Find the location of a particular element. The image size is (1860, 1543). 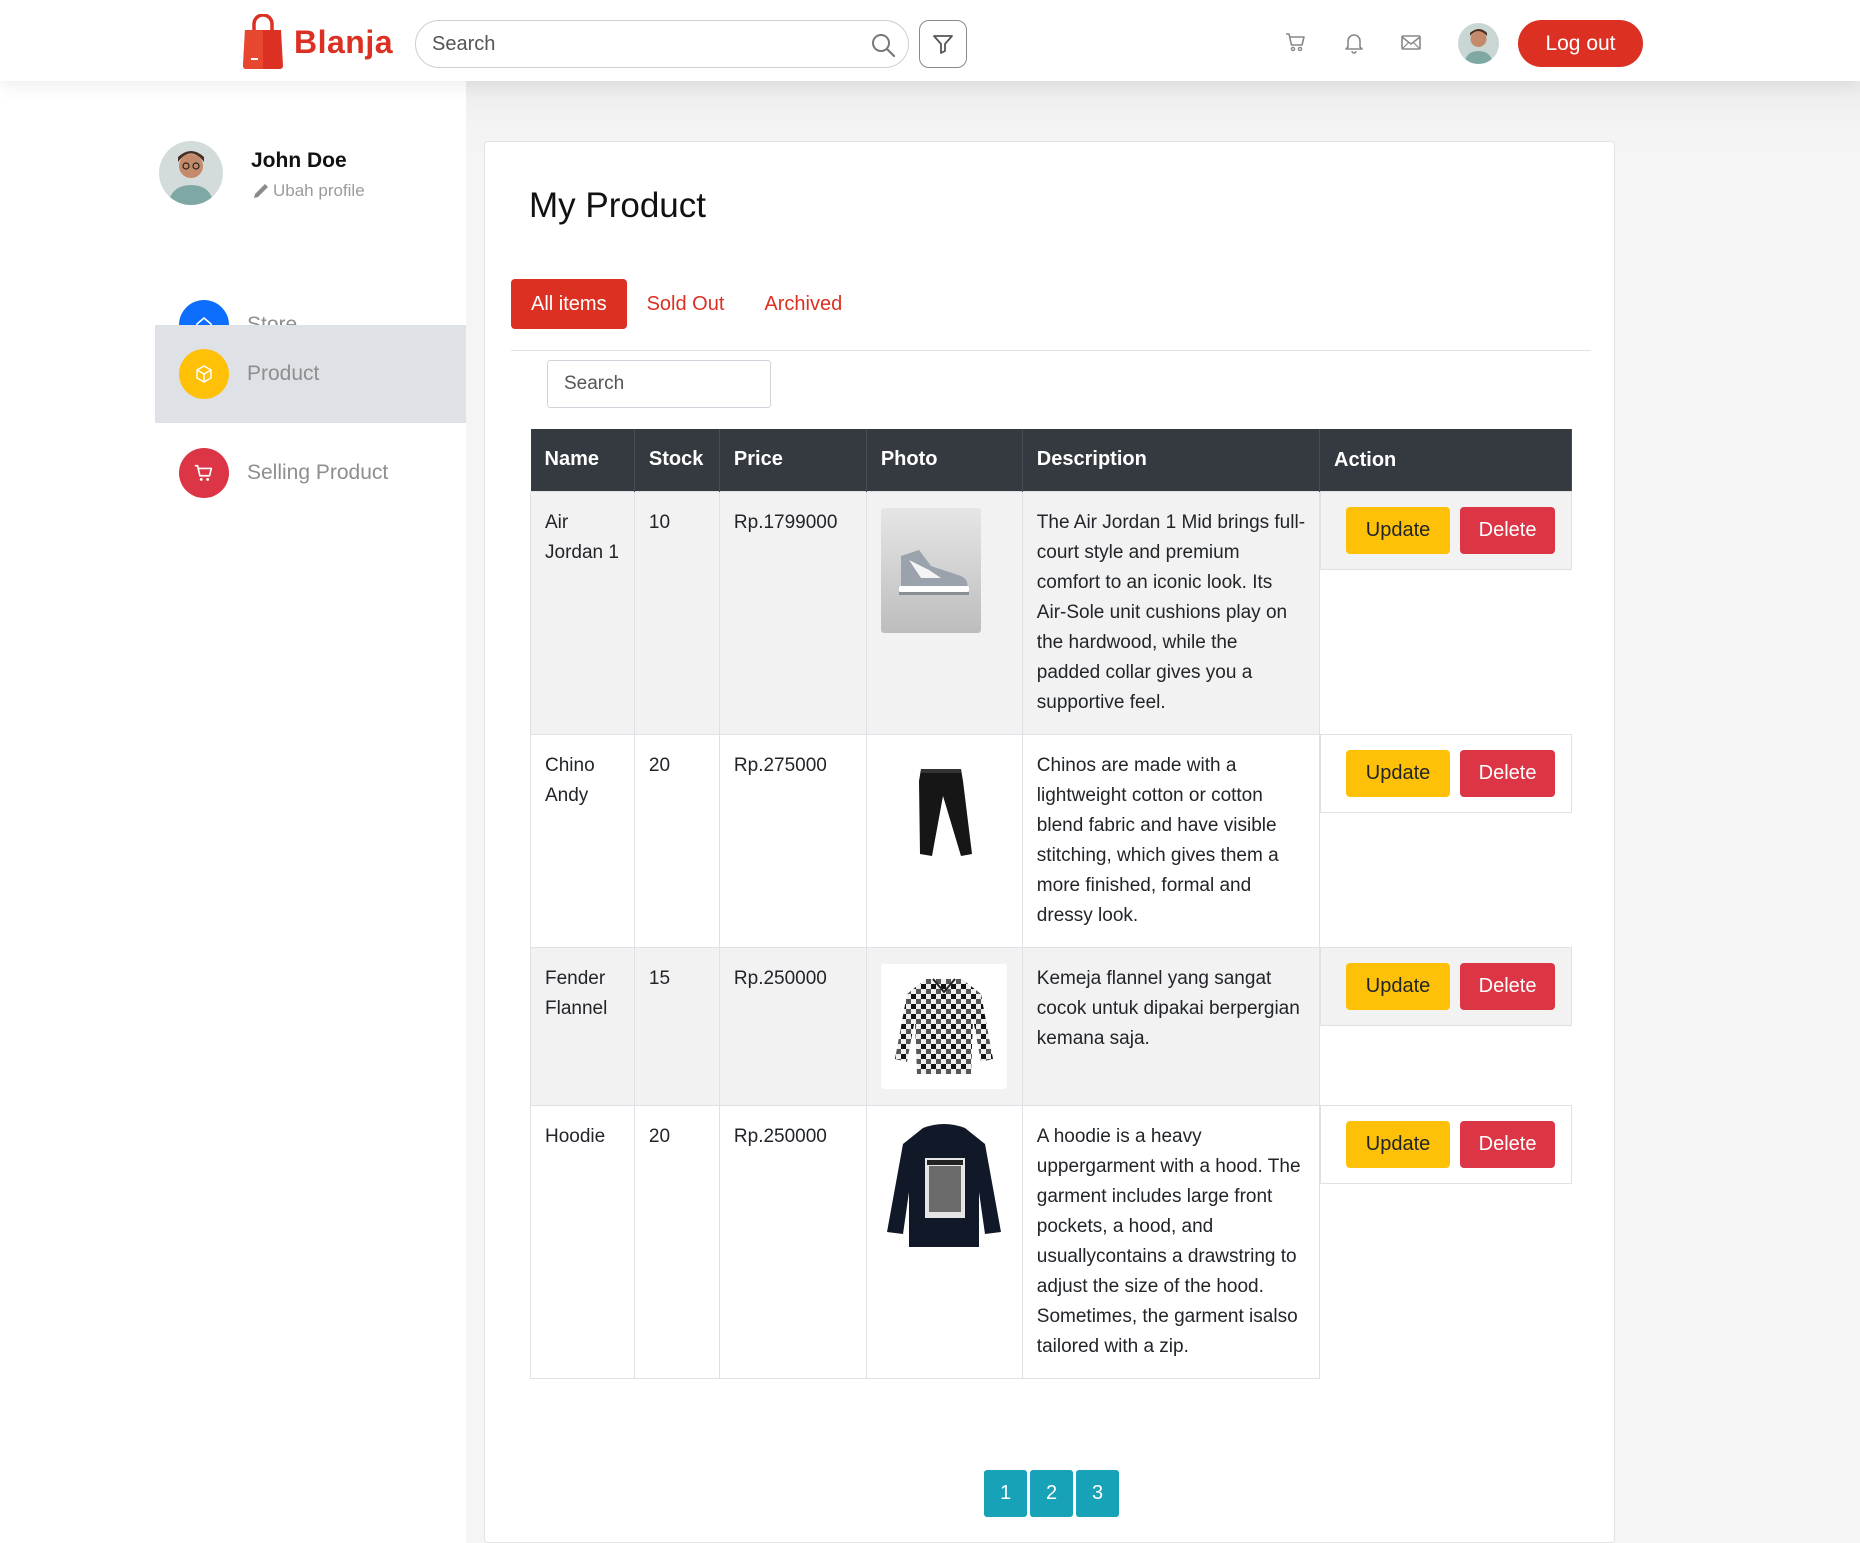

flannel-photo is located at coordinates (943, 1026).